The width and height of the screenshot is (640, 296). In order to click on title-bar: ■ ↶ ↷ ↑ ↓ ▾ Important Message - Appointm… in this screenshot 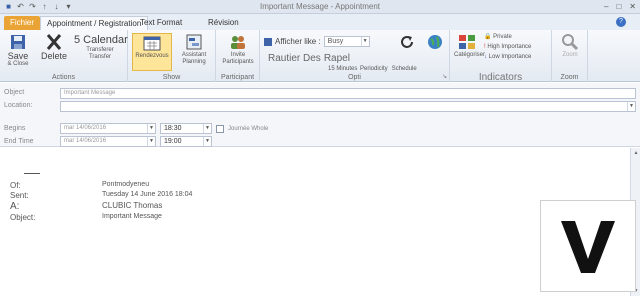, I will do `click(320, 7)`.